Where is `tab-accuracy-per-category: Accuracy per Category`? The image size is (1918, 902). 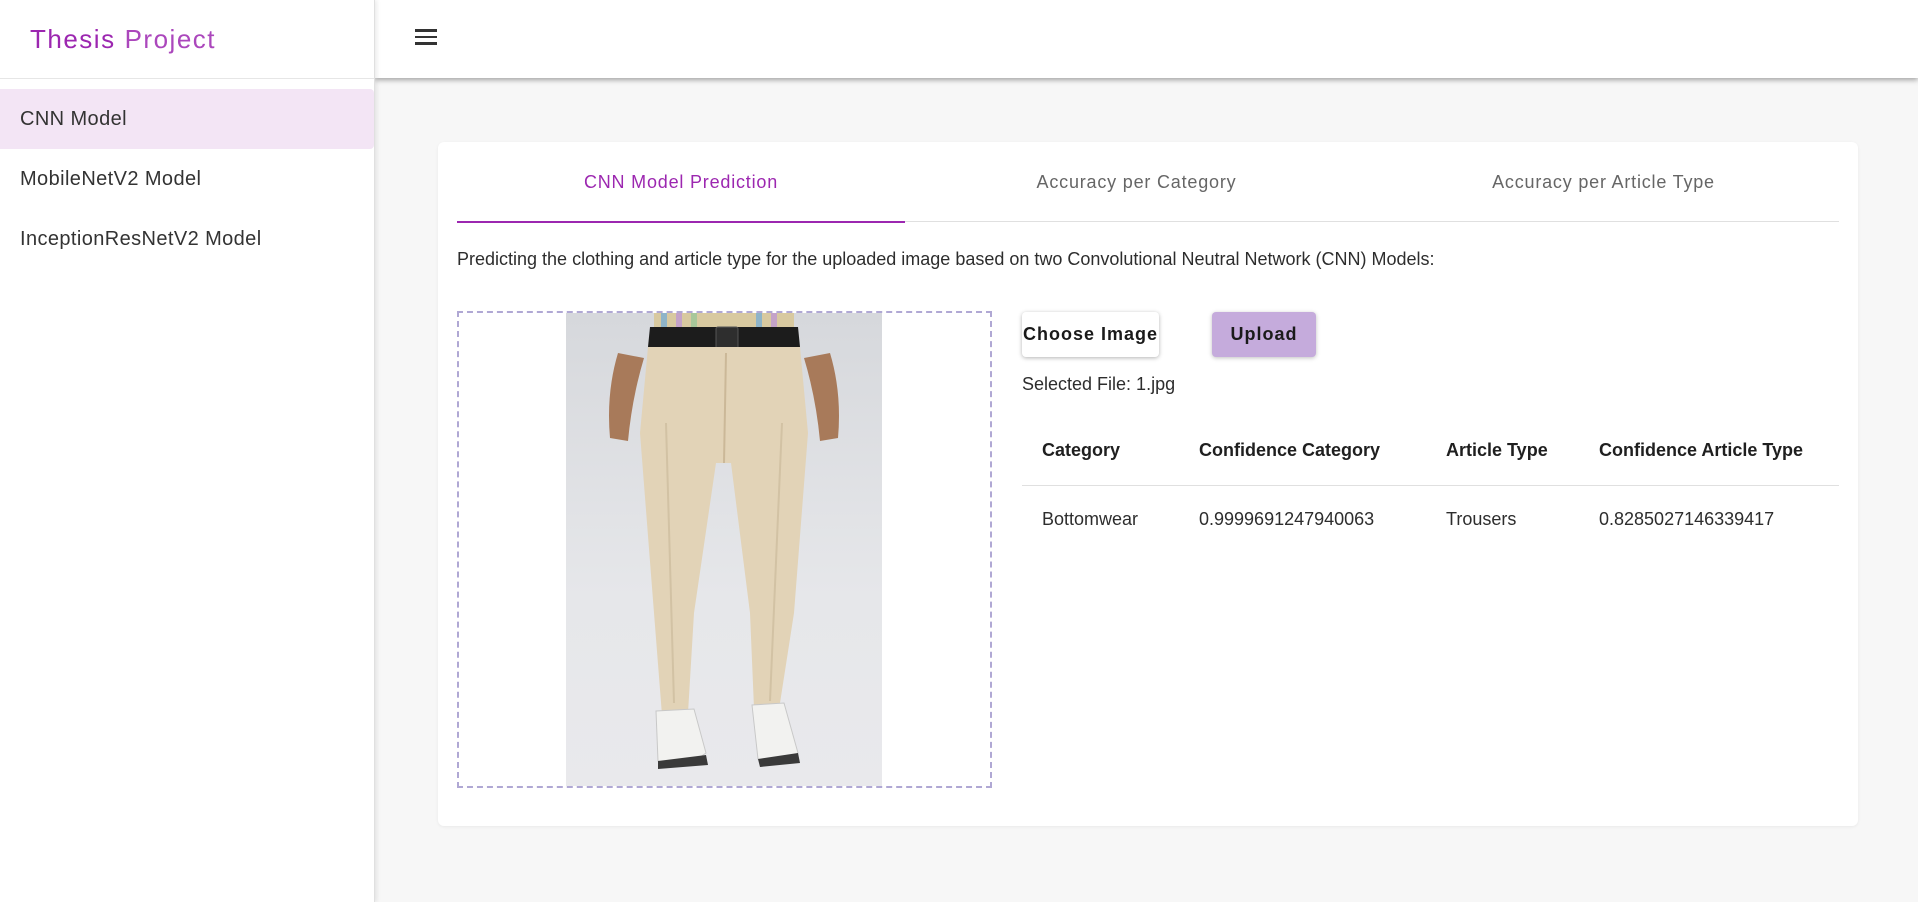 tab-accuracy-per-category: Accuracy per Category is located at coordinates (1136, 182).